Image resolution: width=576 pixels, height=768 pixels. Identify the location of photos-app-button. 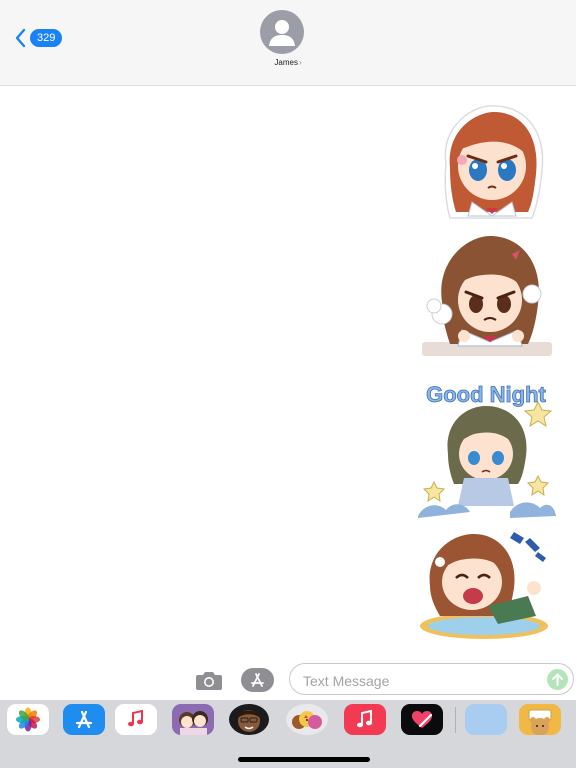
(28, 719).